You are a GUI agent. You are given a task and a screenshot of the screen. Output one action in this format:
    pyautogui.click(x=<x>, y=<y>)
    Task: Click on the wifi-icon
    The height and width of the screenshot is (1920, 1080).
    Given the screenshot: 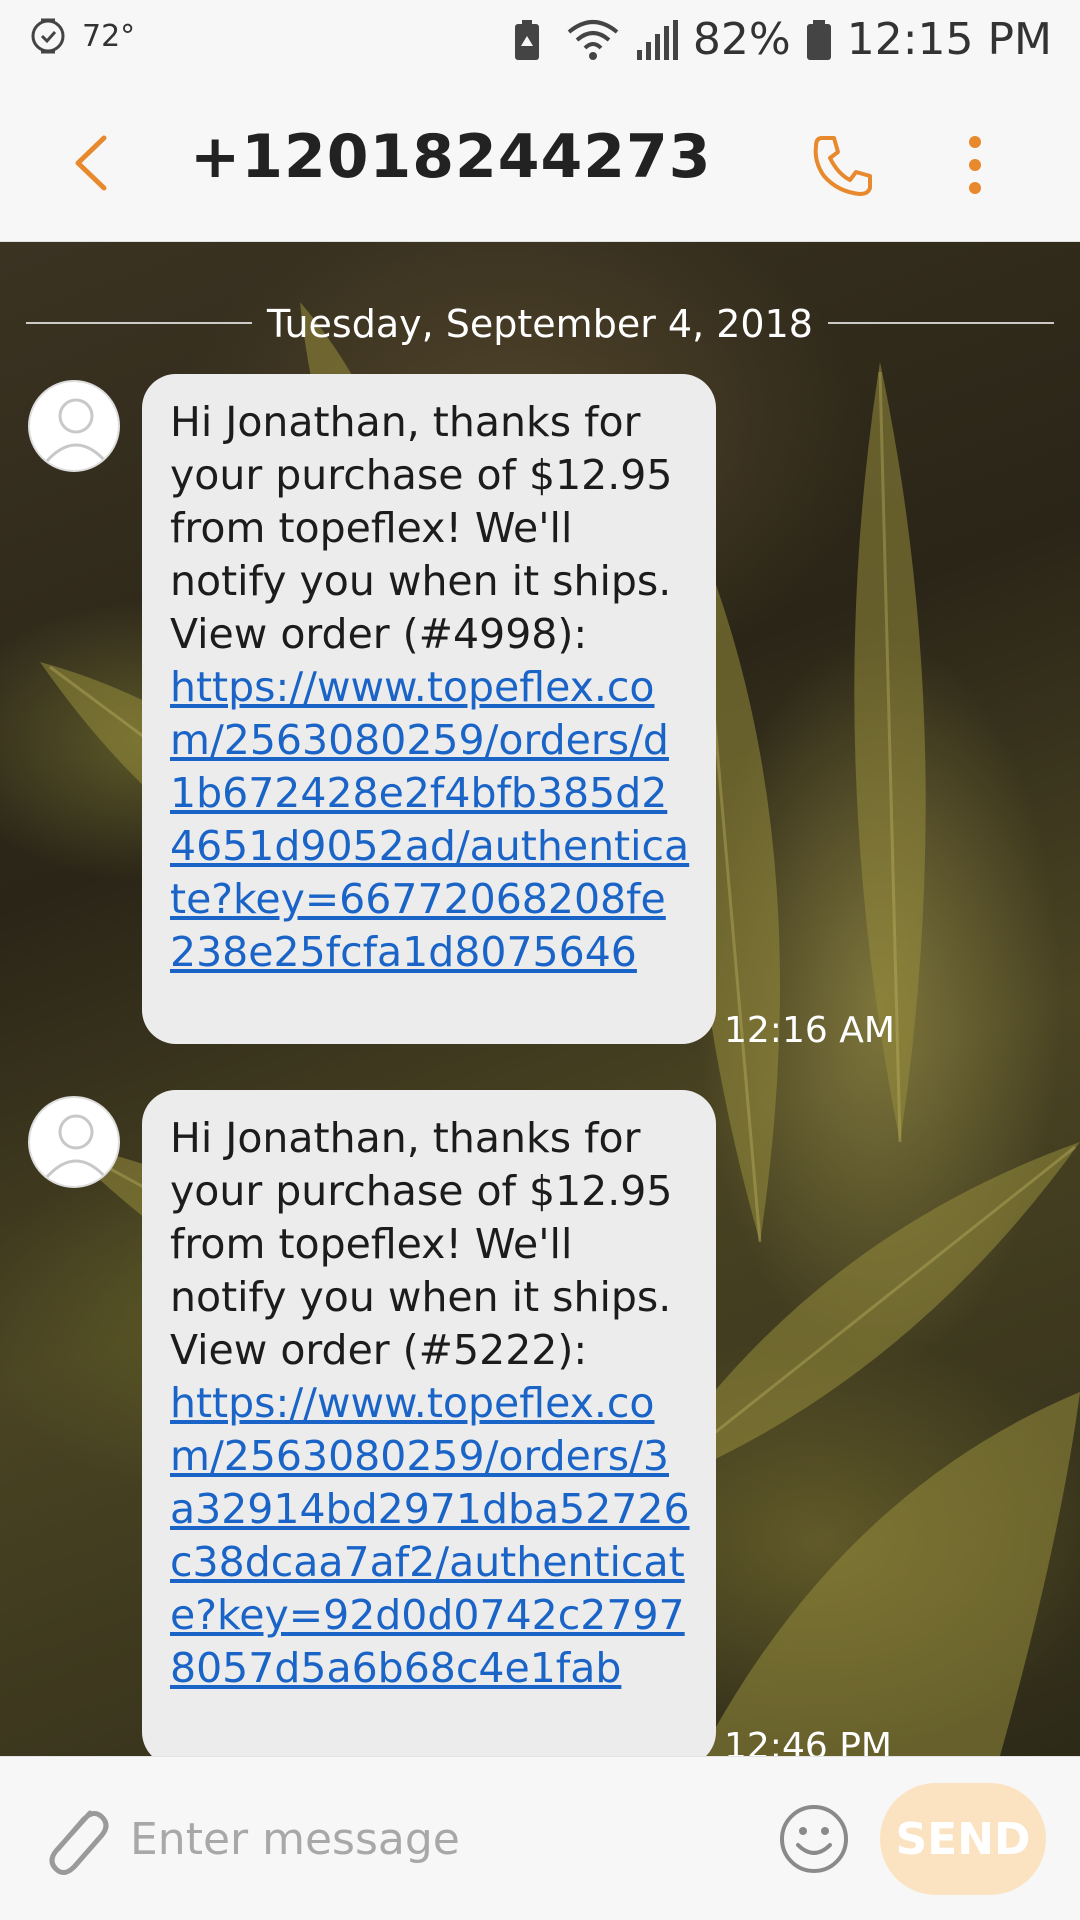 What is the action you would take?
    pyautogui.click(x=593, y=40)
    